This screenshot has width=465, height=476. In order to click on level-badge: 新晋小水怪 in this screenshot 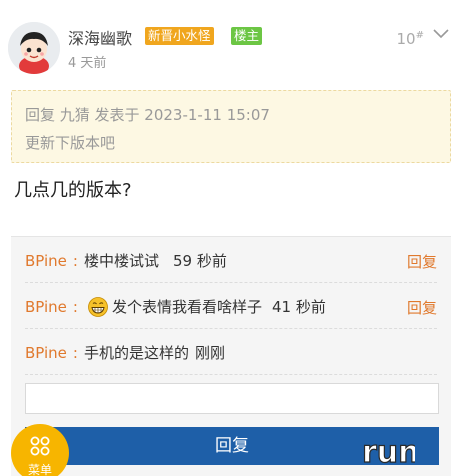, I will do `click(179, 36)`.